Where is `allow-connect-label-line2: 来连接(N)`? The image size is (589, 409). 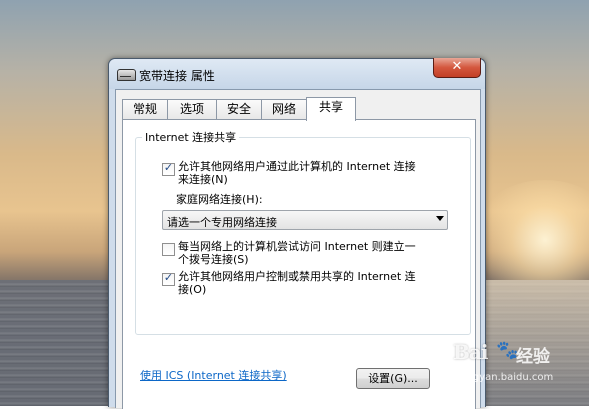 allow-connect-label-line2: 来连接(N) is located at coordinates (203, 179).